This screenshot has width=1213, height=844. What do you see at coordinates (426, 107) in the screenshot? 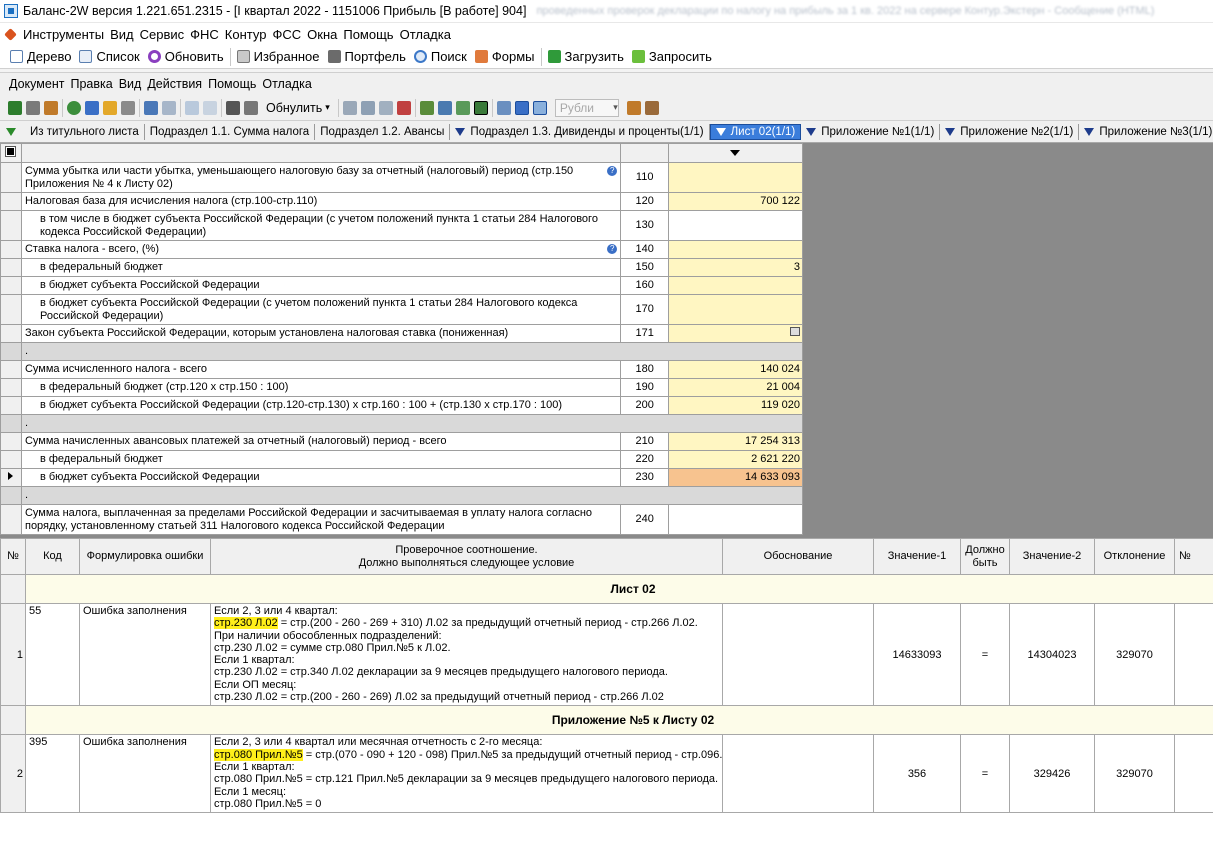
I see `calc-form-icon` at bounding box center [426, 107].